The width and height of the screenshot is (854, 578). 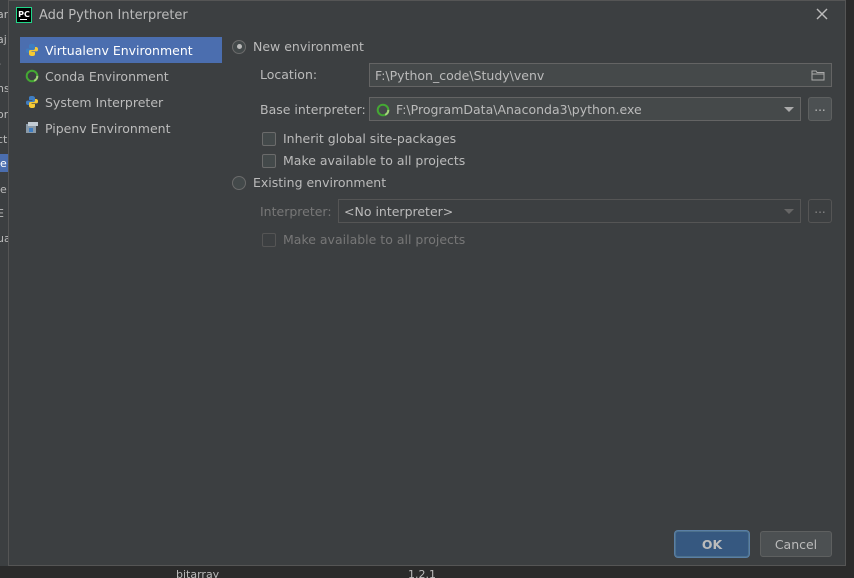 I want to click on background-ide-bottom: bitarray 1.2.1, so click(x=427, y=572).